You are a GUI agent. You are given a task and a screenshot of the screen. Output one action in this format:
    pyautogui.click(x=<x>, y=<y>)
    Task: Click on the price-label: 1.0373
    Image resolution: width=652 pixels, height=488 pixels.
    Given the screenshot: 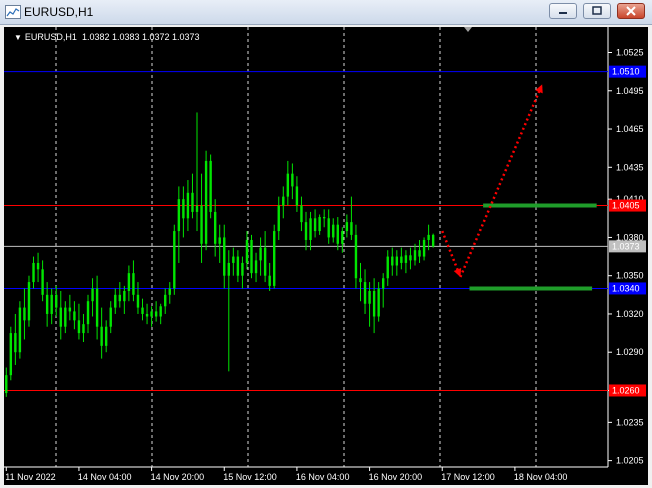 What is the action you would take?
    pyautogui.click(x=626, y=246)
    